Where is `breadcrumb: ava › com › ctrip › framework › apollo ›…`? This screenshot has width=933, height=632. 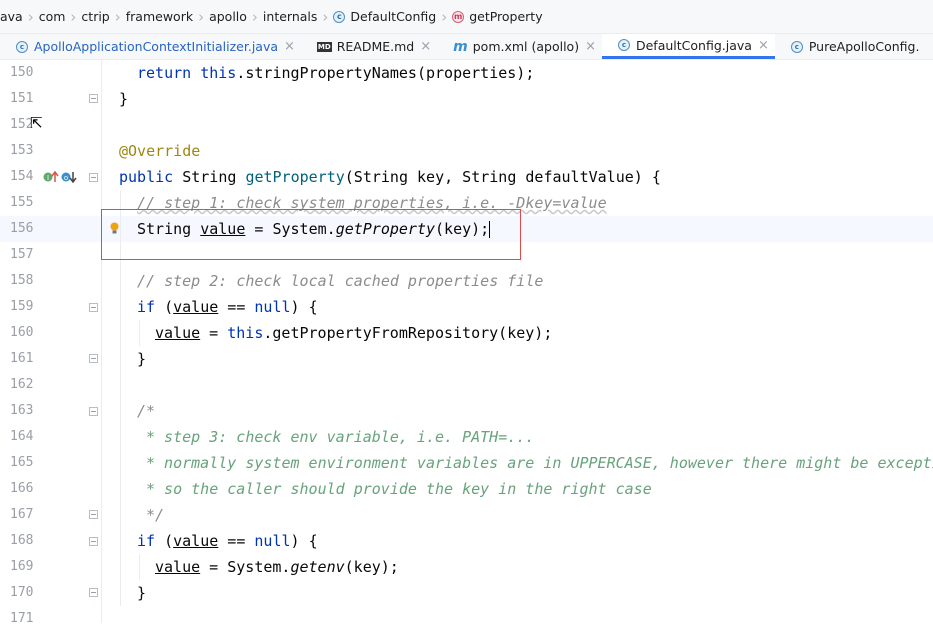
breadcrumb: ava › com › ctrip › framework › apollo ›… is located at coordinates (466, 17).